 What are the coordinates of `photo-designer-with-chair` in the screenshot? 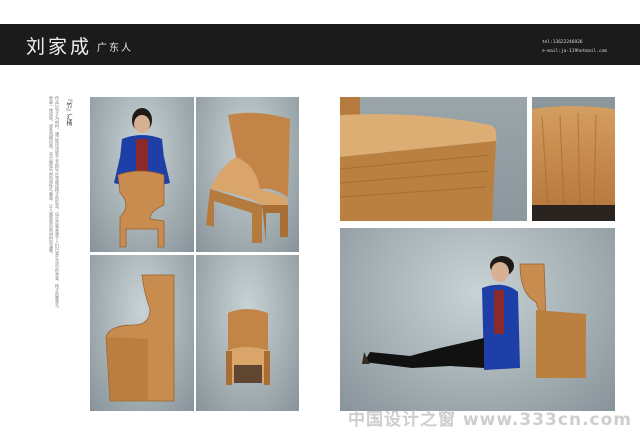 It's located at (142, 174).